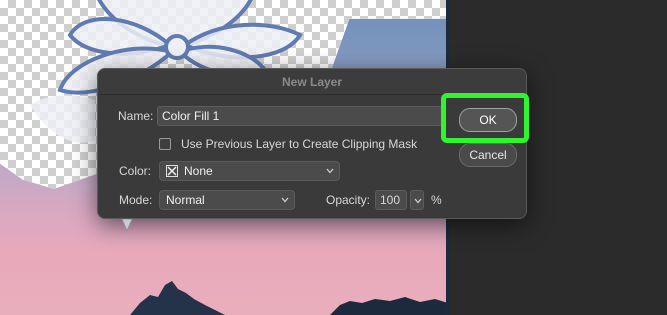 The width and height of the screenshot is (667, 315). Describe the element at coordinates (348, 200) in the screenshot. I see `opacity-label: Opacity:` at that location.